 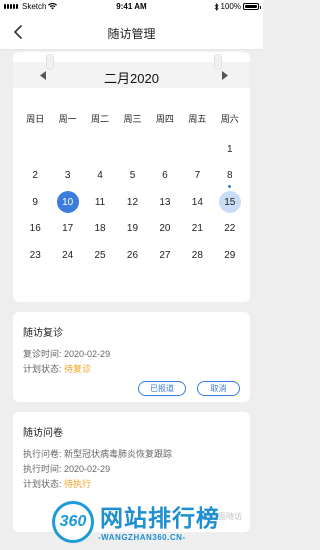 I want to click on day-number: 12, so click(x=132, y=202).